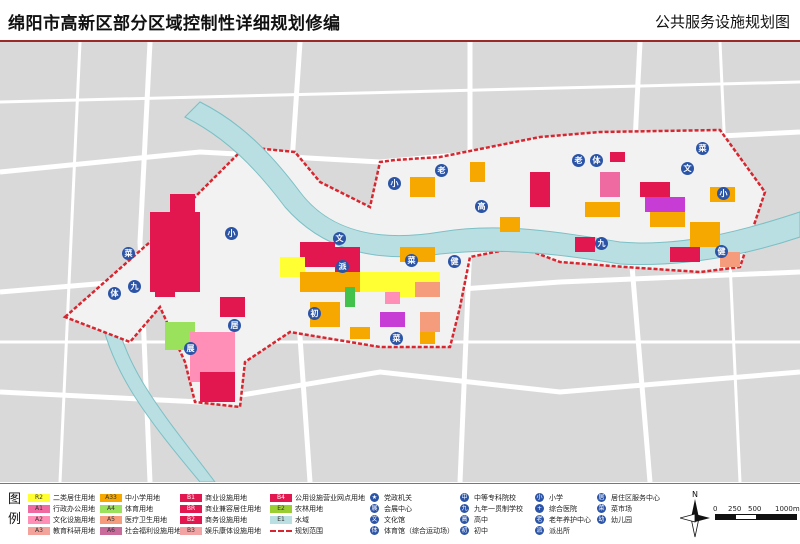 The height and width of the screenshot is (544, 800). What do you see at coordinates (722, 22) in the screenshot?
I see `map-subtitle: 公共服务设施规划图` at bounding box center [722, 22].